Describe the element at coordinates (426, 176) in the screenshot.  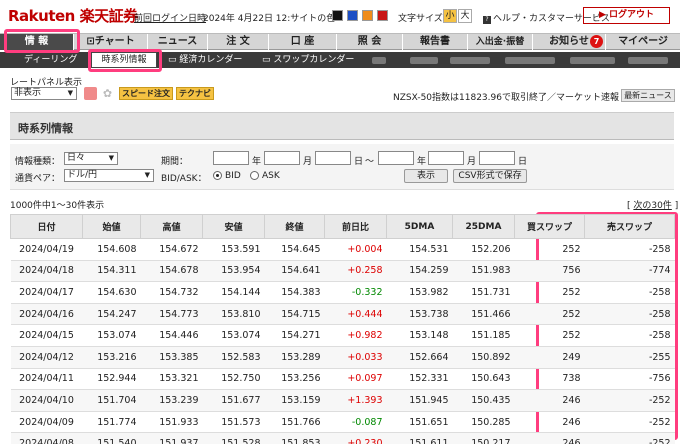
I see `show-button: 表示` at that location.